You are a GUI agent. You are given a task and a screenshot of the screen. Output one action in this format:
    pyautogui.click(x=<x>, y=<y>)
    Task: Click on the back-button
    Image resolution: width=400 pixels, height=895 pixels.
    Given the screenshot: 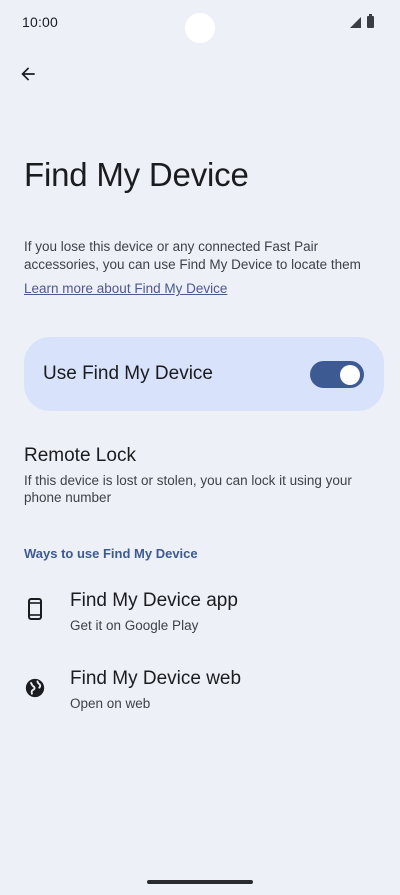 What is the action you would take?
    pyautogui.click(x=28, y=74)
    